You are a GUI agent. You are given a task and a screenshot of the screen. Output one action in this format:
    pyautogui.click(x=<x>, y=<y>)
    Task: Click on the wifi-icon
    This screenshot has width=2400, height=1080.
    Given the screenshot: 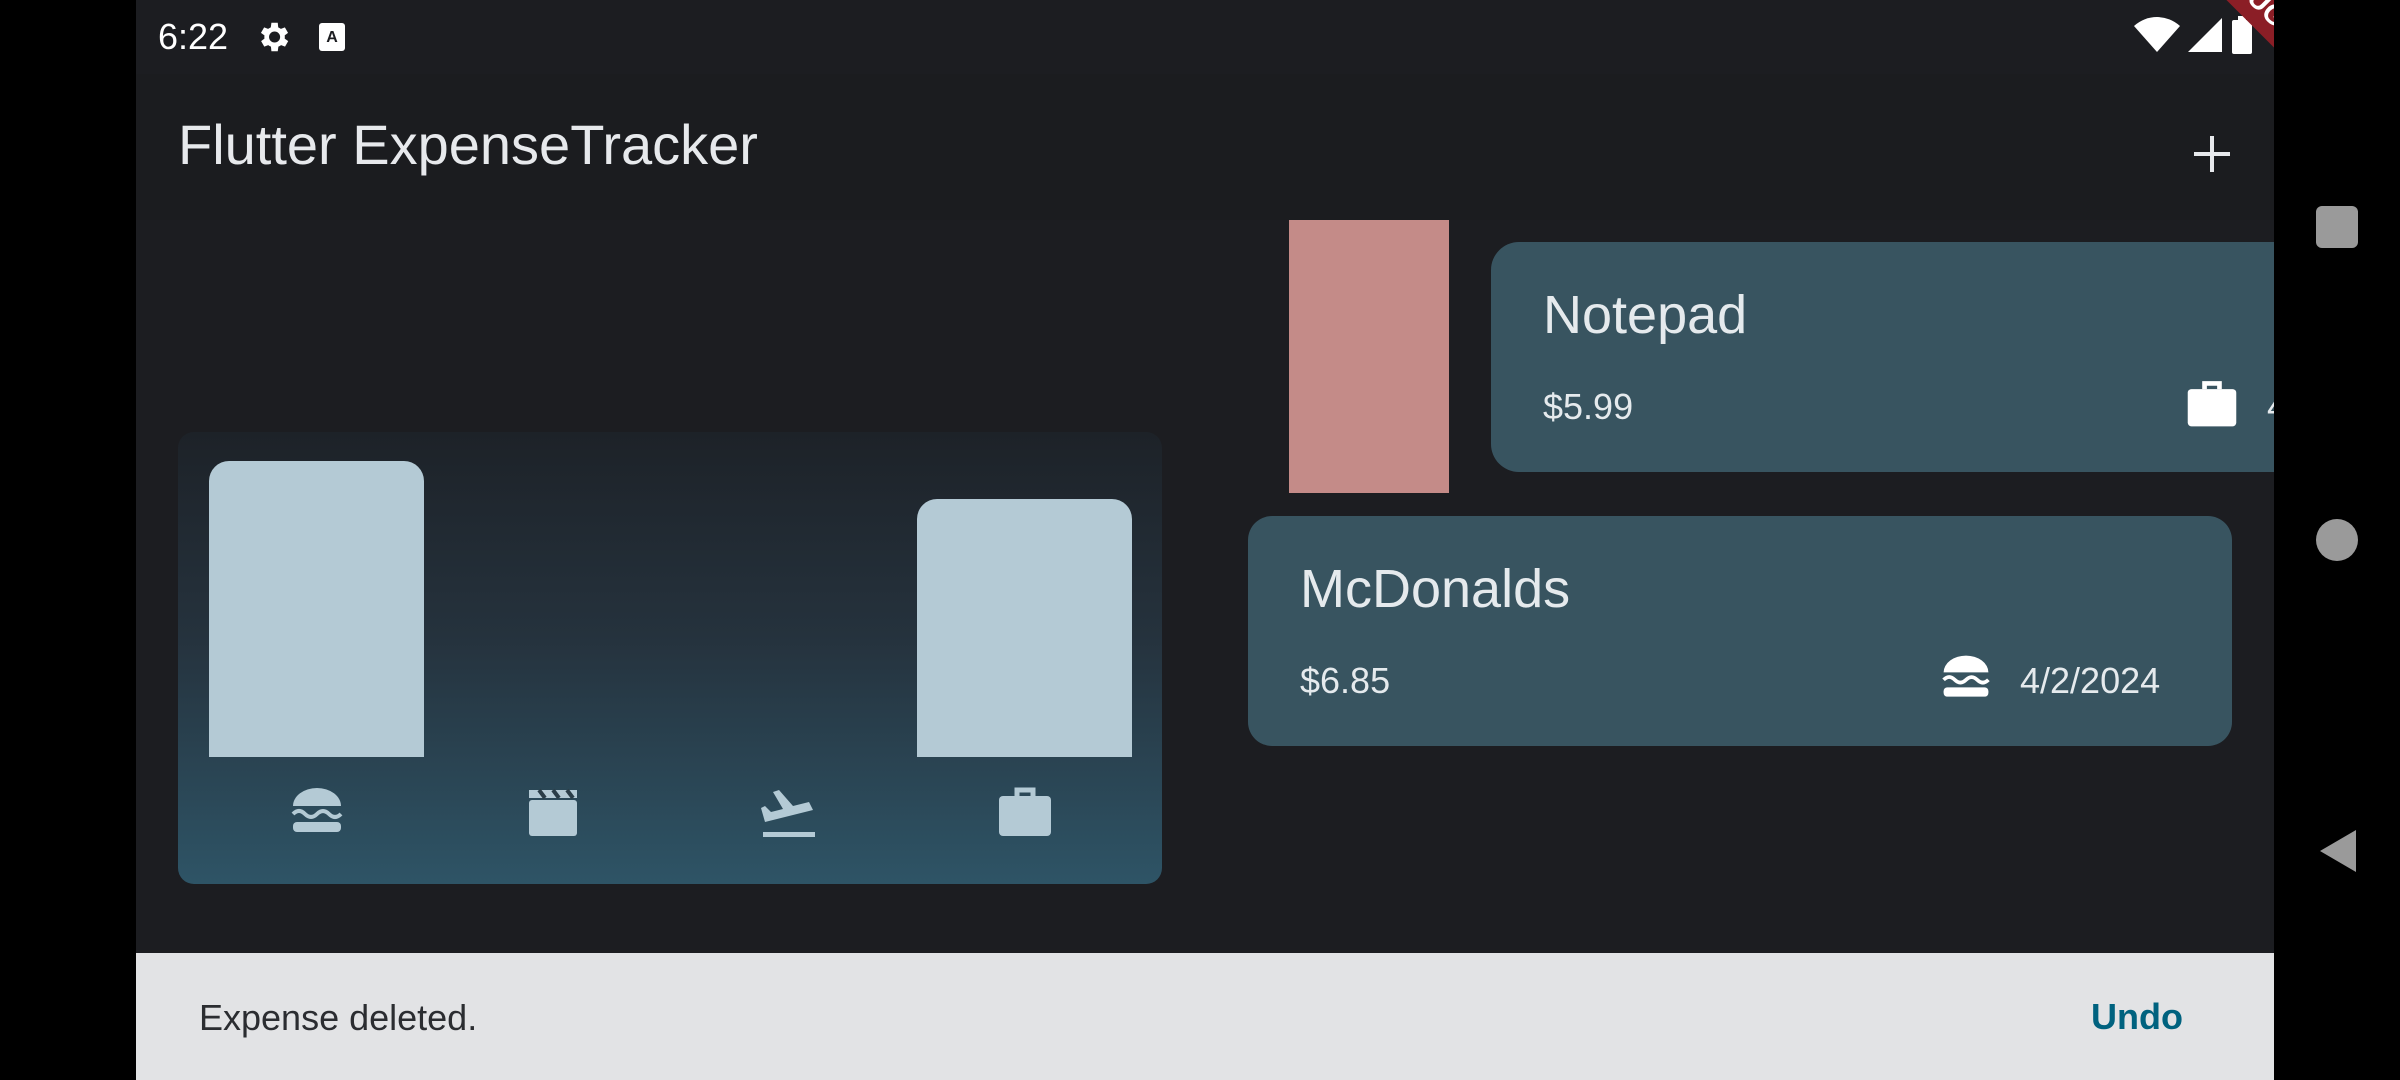 What is the action you would take?
    pyautogui.click(x=2157, y=37)
    